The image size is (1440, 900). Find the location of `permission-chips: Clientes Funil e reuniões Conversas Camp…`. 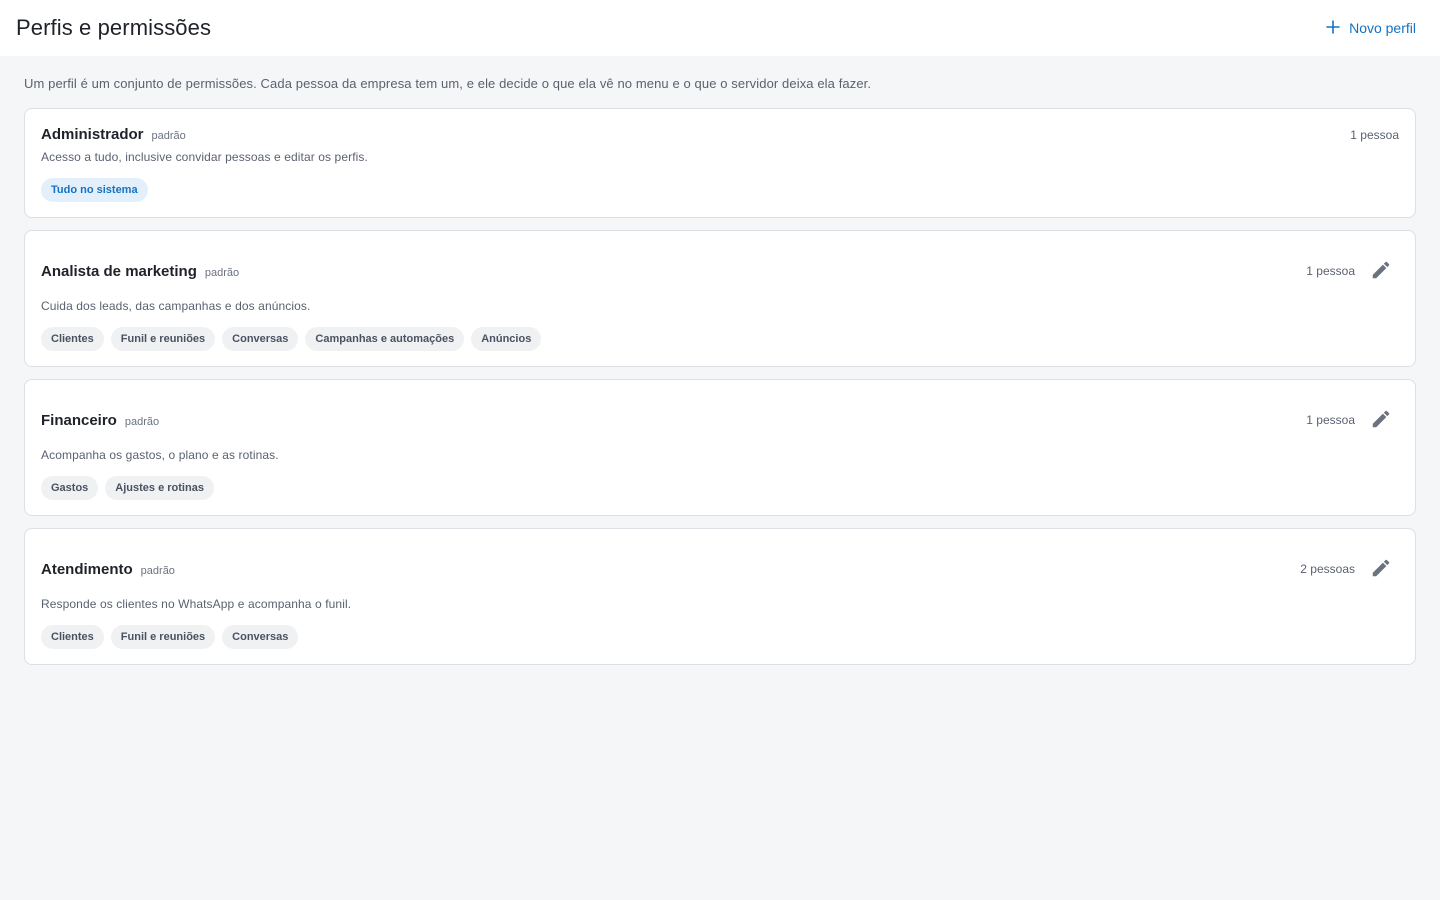

permission-chips: Clientes Funil e reuniões Conversas Camp… is located at coordinates (720, 339).